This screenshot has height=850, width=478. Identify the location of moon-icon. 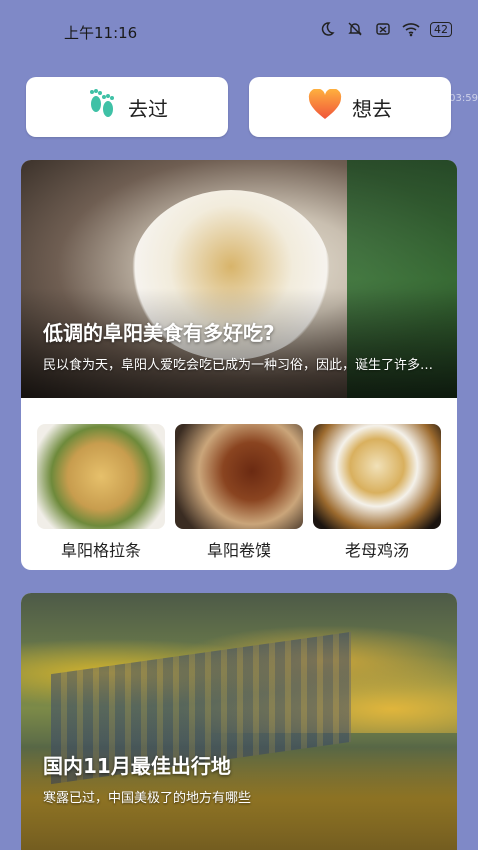
(327, 29).